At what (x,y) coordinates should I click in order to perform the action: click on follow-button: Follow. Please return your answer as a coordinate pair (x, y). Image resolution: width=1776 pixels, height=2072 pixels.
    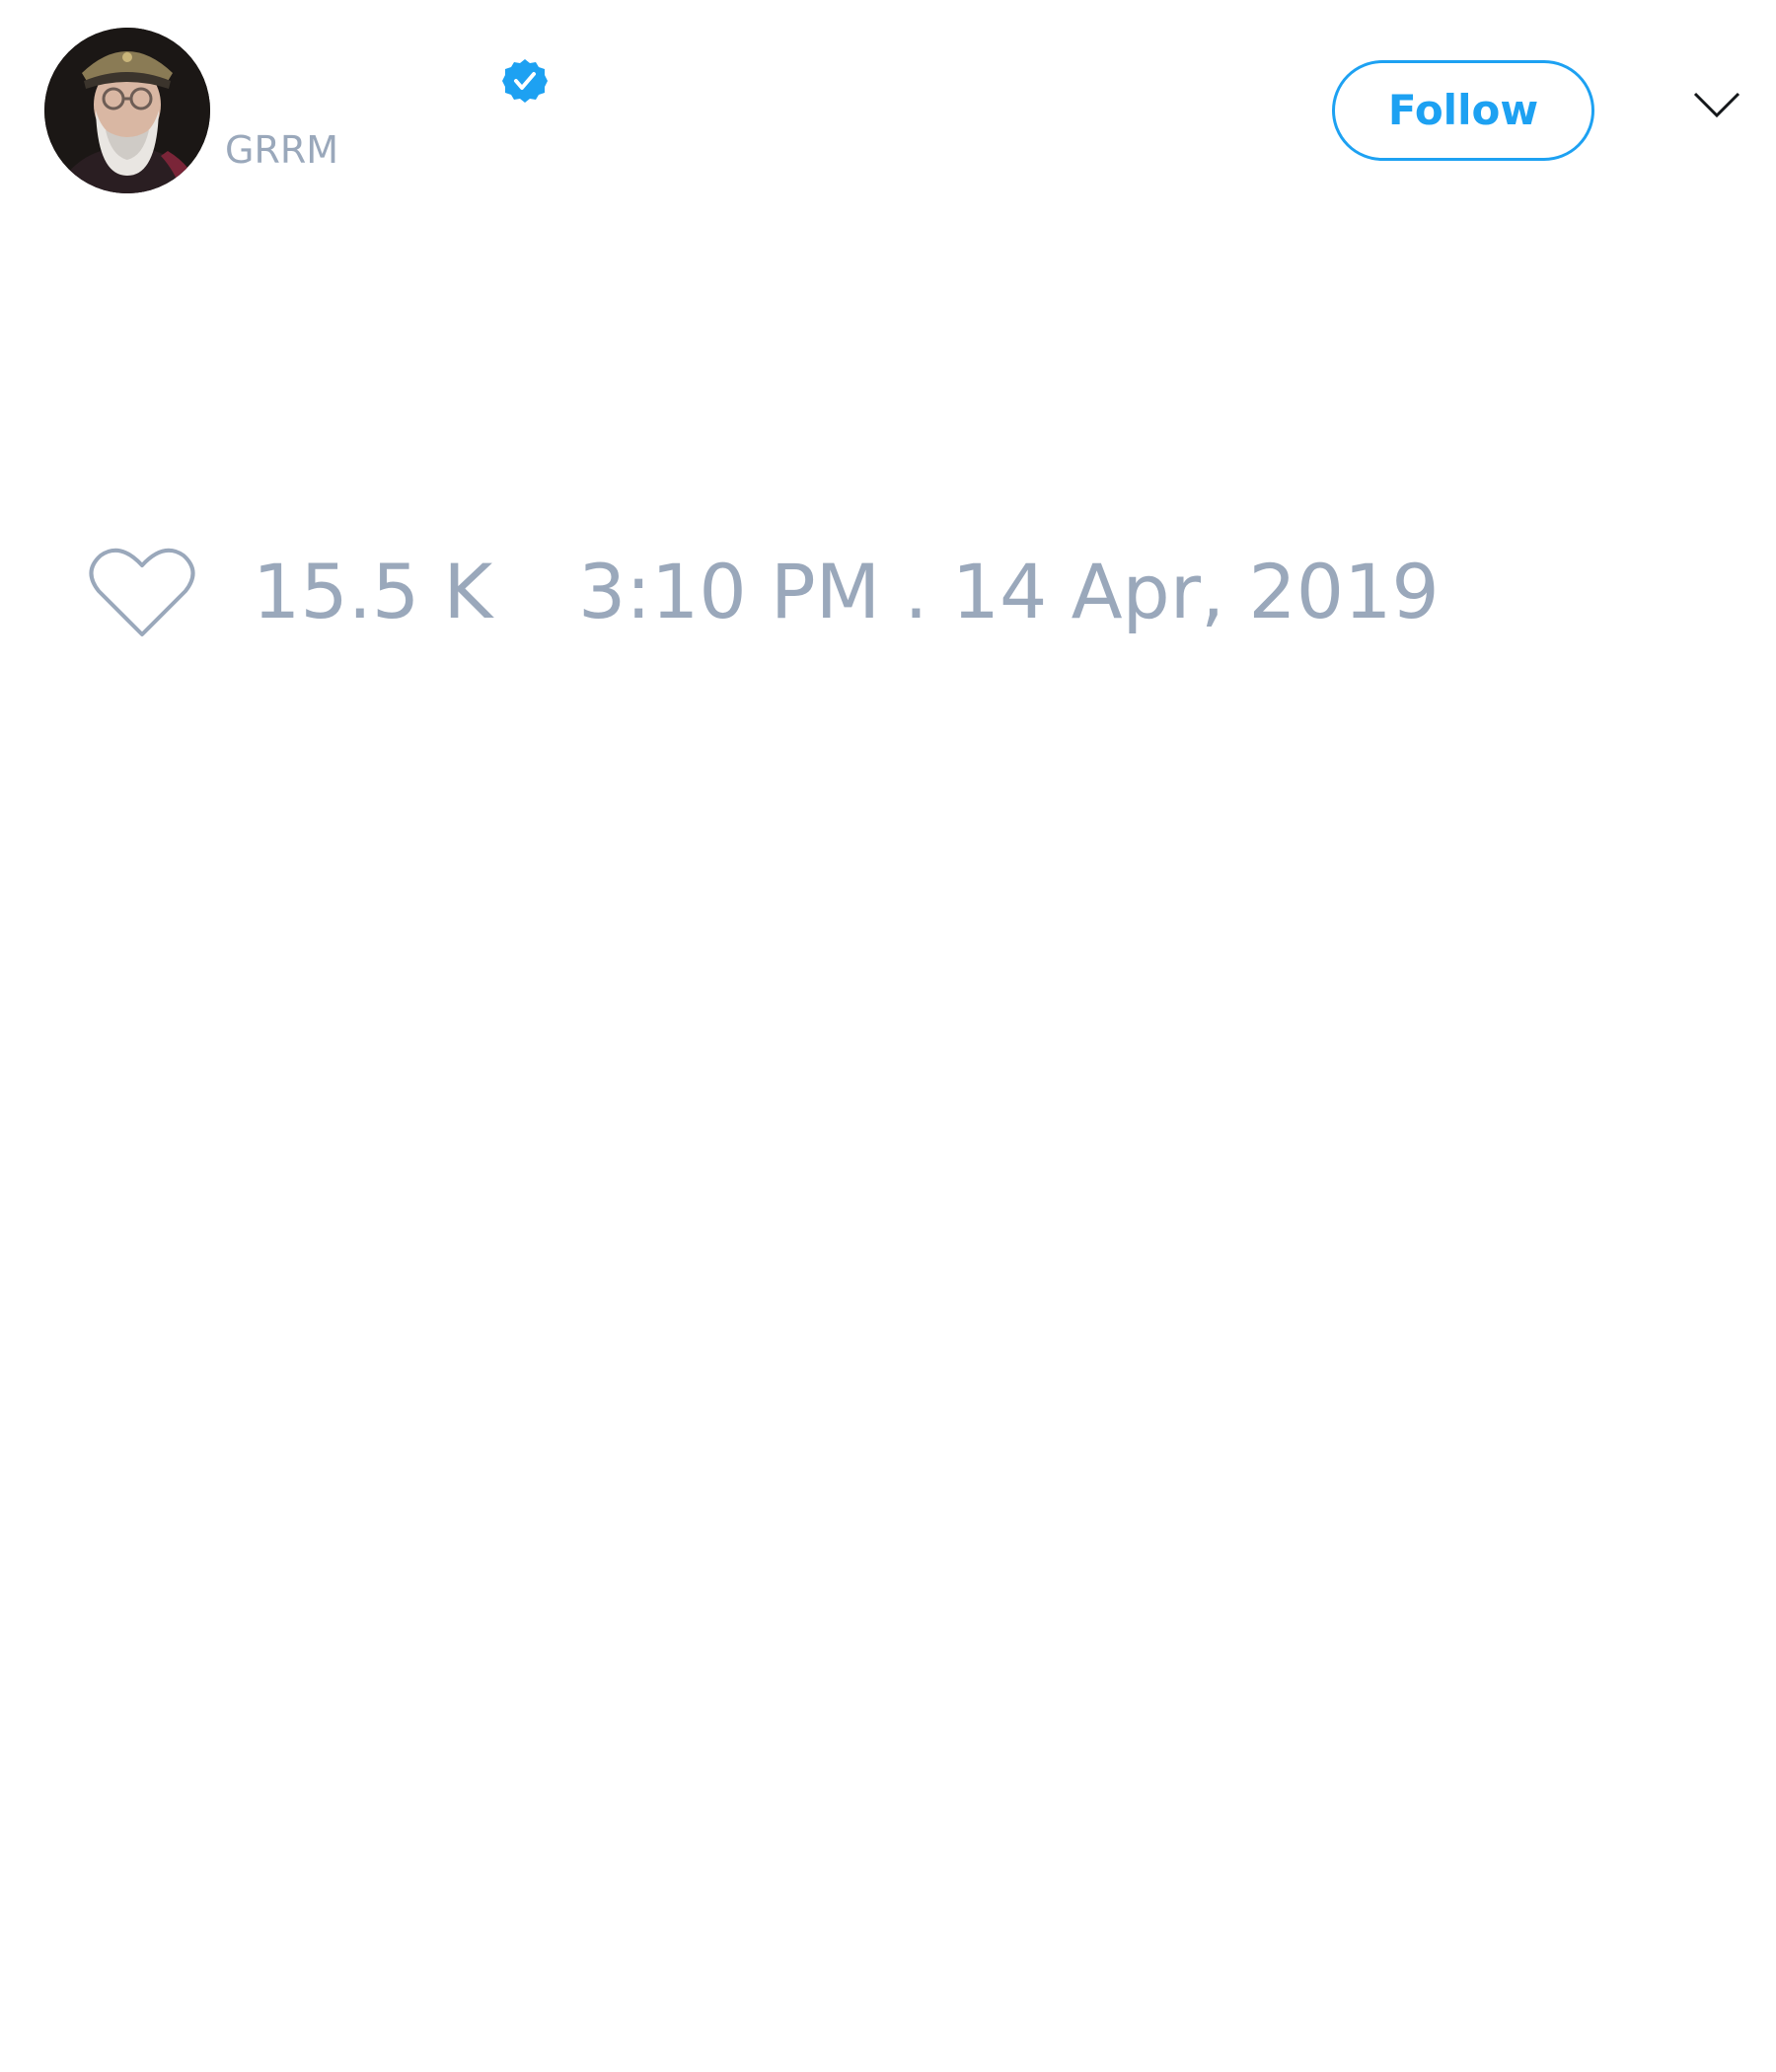
    Looking at the image, I should click on (1463, 111).